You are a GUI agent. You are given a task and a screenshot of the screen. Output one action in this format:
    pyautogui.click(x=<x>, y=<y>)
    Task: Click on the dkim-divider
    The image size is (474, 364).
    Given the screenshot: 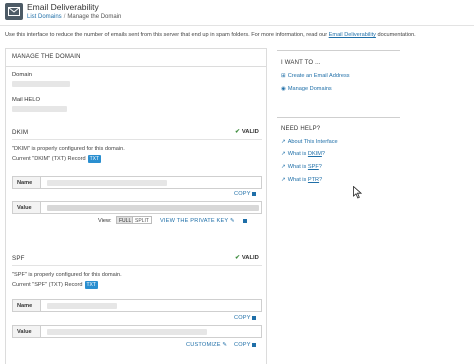 What is the action you would take?
    pyautogui.click(x=137, y=139)
    